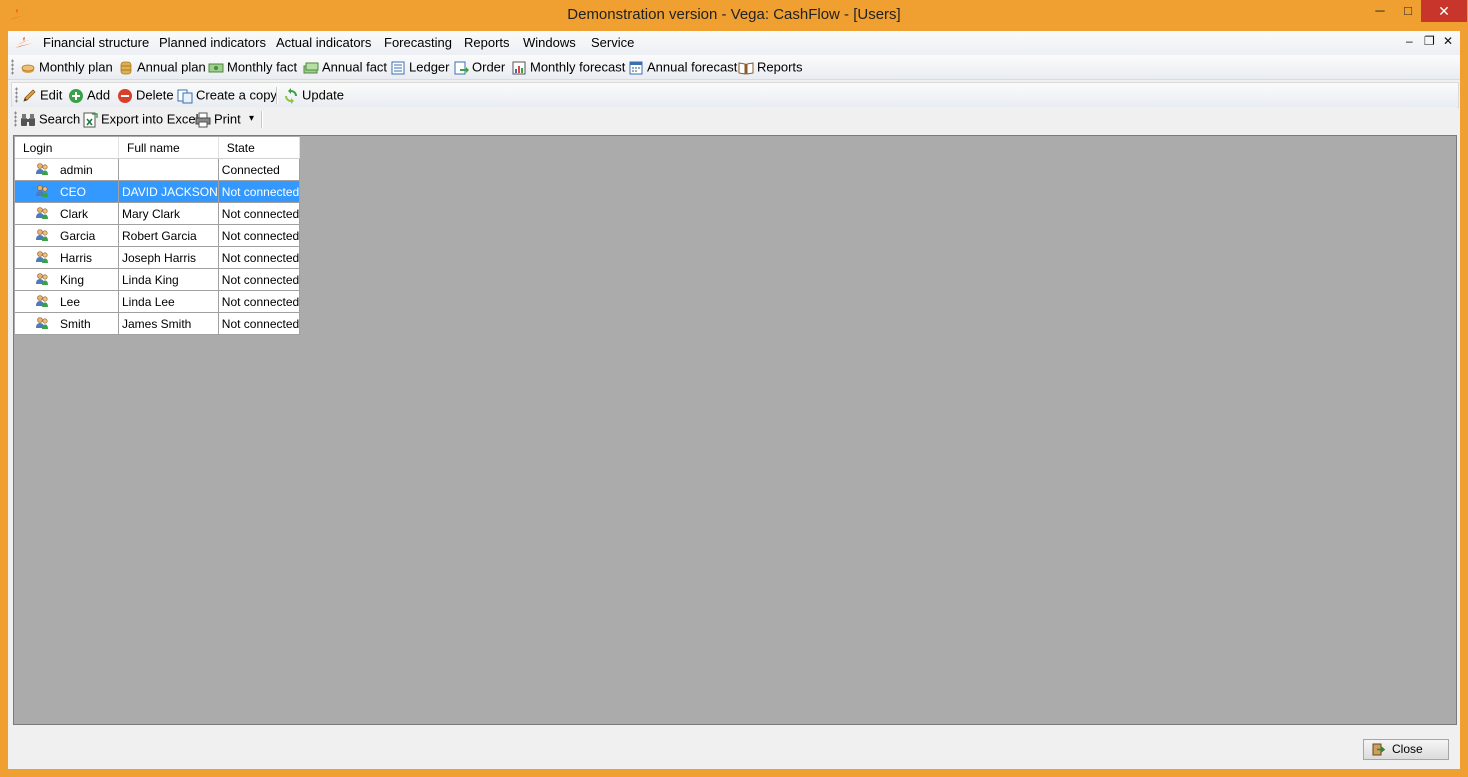  What do you see at coordinates (418, 42) in the screenshot?
I see `menu-forecasting: Forecasting` at bounding box center [418, 42].